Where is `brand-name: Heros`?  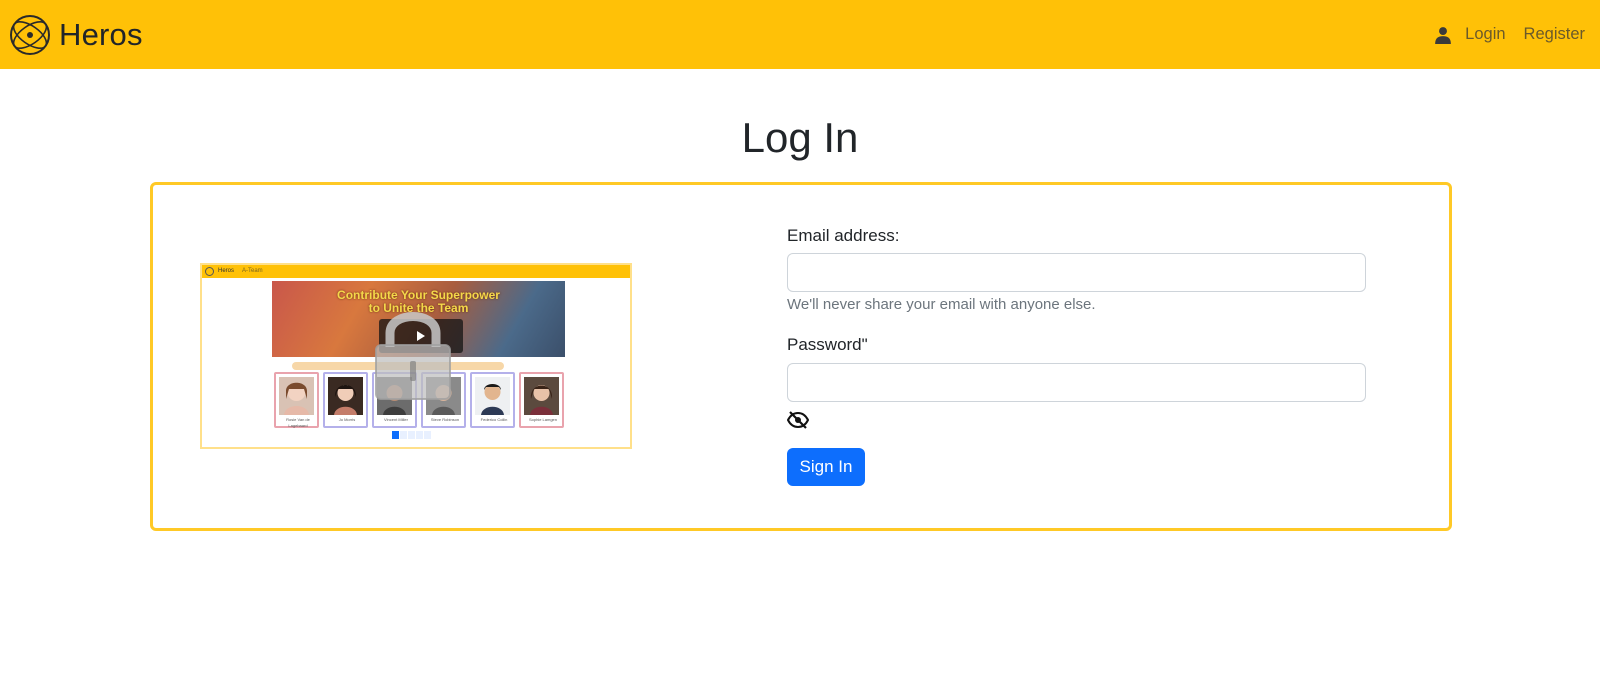
brand-name: Heros is located at coordinates (101, 34).